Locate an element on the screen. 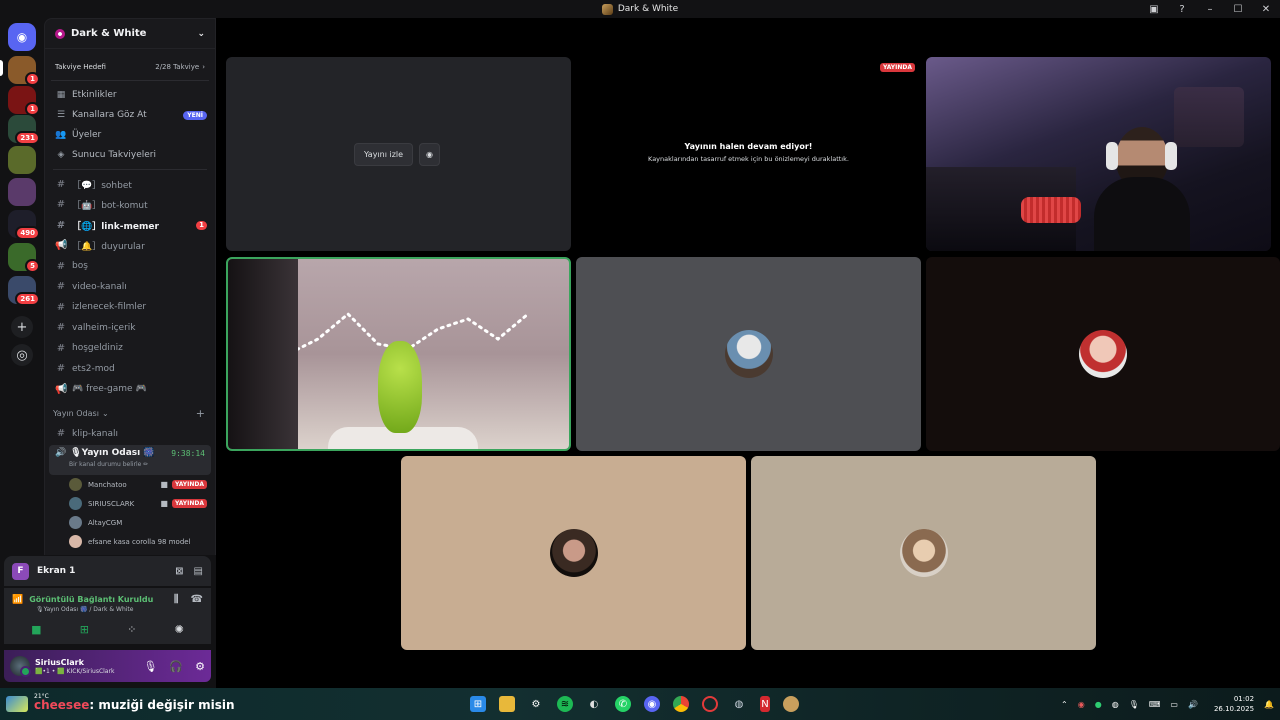  minimize-button: – is located at coordinates (1210, 9).